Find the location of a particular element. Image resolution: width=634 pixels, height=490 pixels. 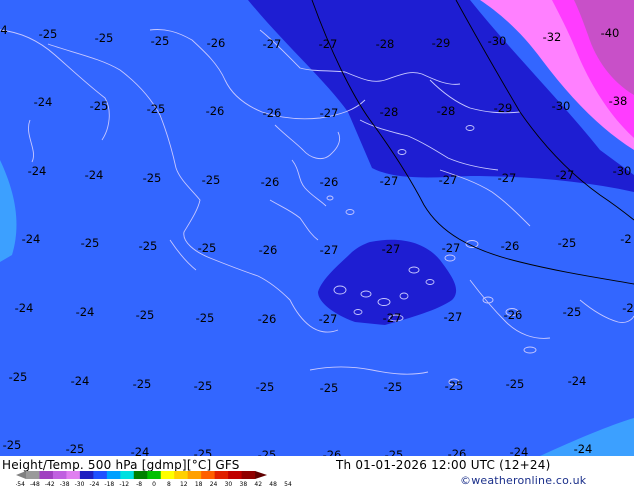

temperature-label: -32 is located at coordinates (552, 37).